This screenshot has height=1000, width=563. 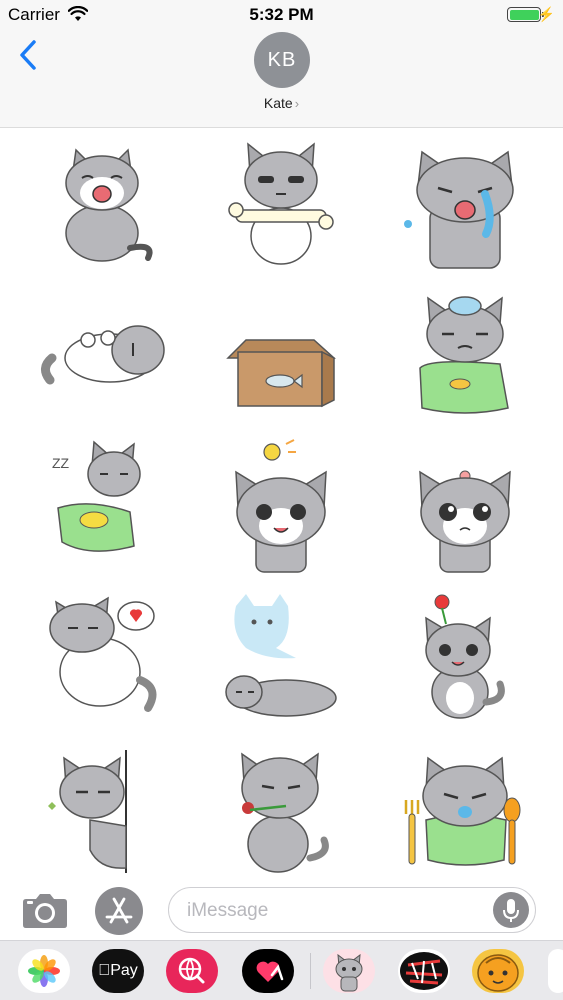 I want to click on contact-name-button: Kate ›, so click(x=281, y=103).